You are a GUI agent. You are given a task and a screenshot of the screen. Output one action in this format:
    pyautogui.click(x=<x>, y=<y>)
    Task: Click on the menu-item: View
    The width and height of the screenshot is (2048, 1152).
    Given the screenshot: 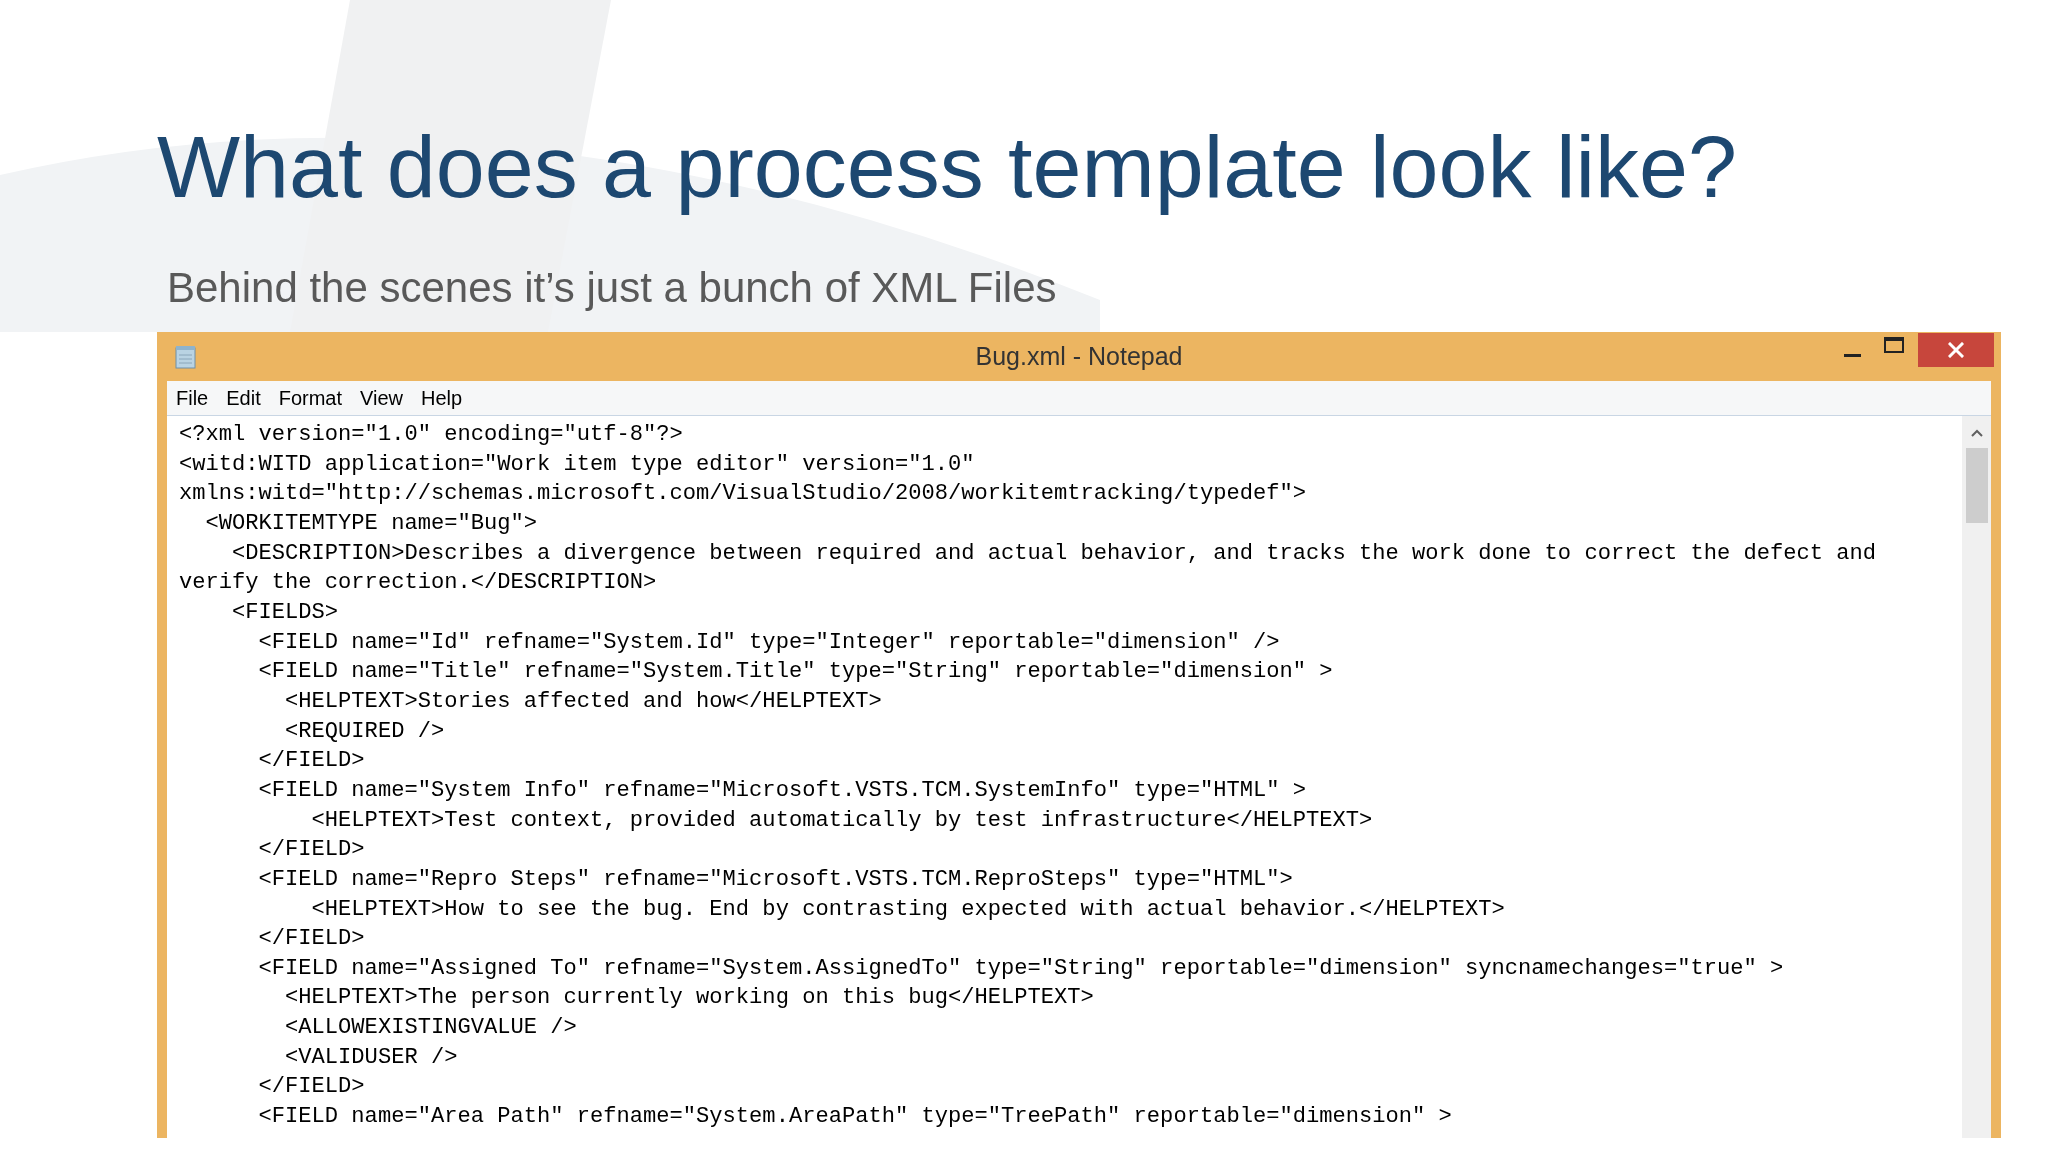 What is the action you would take?
    pyautogui.click(x=382, y=398)
    